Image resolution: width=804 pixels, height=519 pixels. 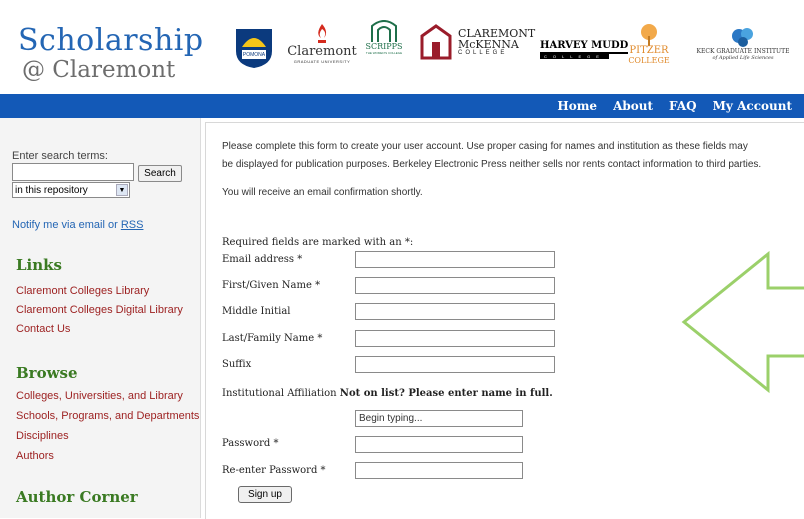 What do you see at coordinates (455, 259) in the screenshot?
I see `email-field` at bounding box center [455, 259].